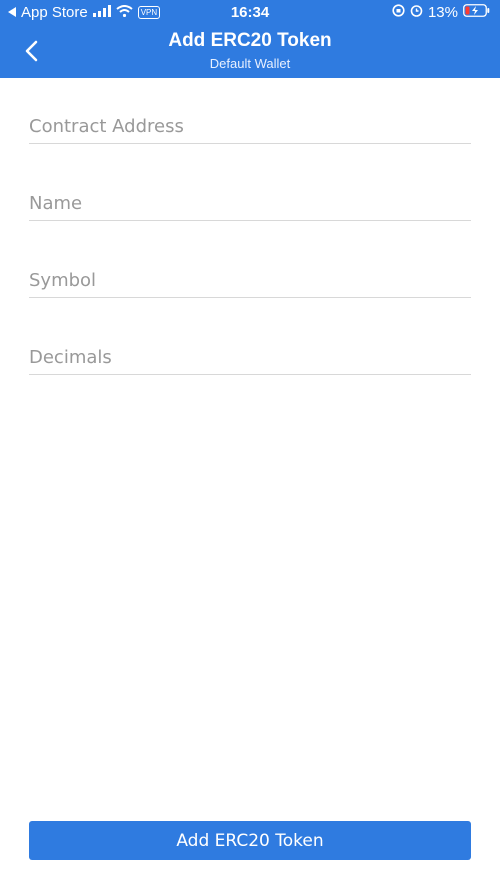 The width and height of the screenshot is (500, 890). Describe the element at coordinates (250, 840) in the screenshot. I see `add-erc20-token-button: Add ERC20 Token` at that location.